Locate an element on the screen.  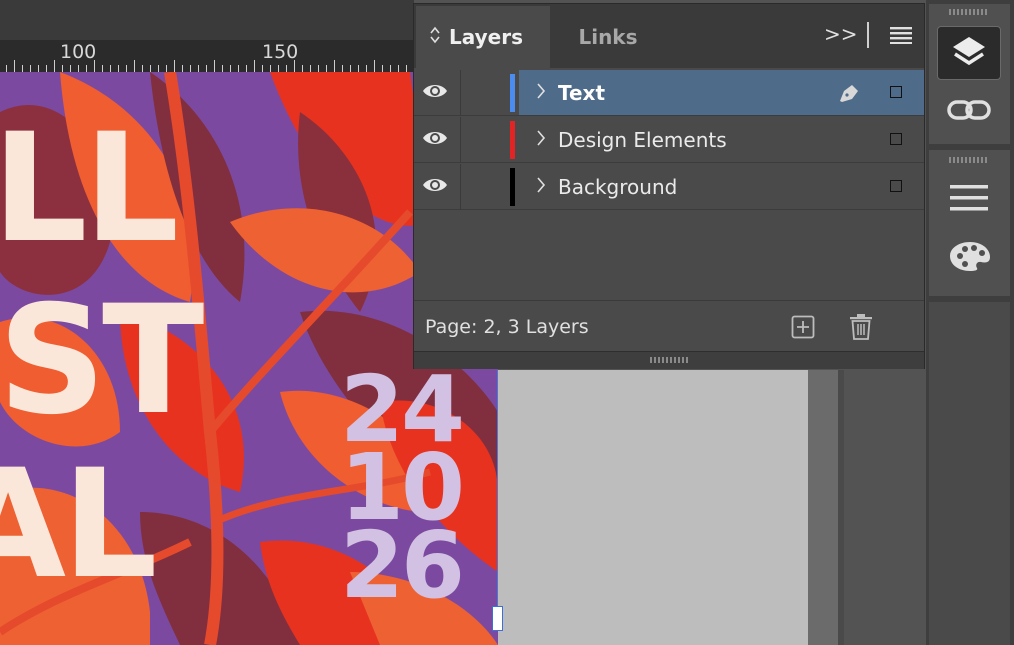
layers-status: Page: 2, 3 Layers is located at coordinates (507, 327).